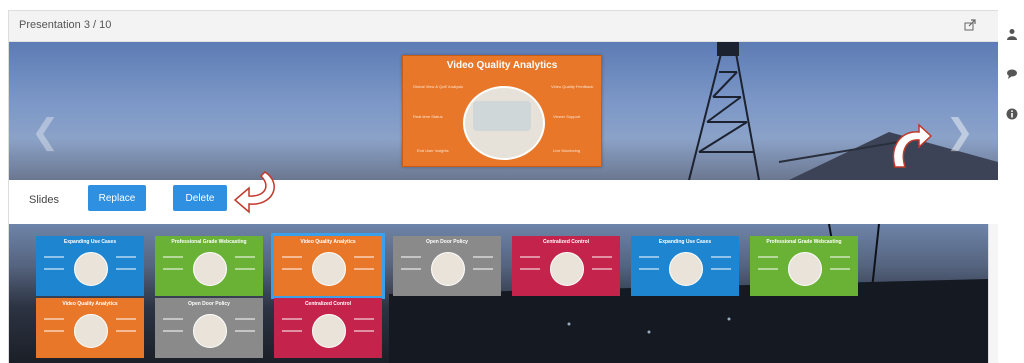 This screenshot has height=363, width=1024. I want to click on current-slide-title: Video Quality Analytics, so click(502, 65).